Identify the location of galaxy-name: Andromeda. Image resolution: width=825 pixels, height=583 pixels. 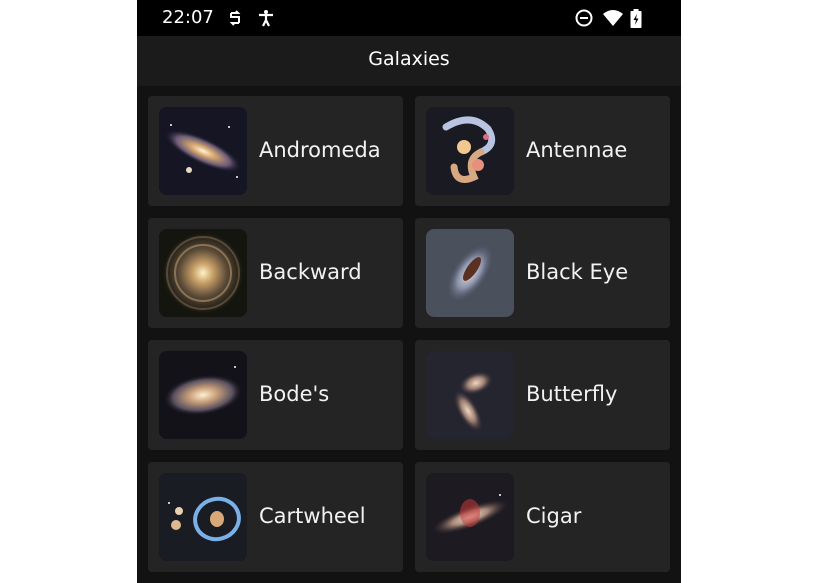
(320, 150).